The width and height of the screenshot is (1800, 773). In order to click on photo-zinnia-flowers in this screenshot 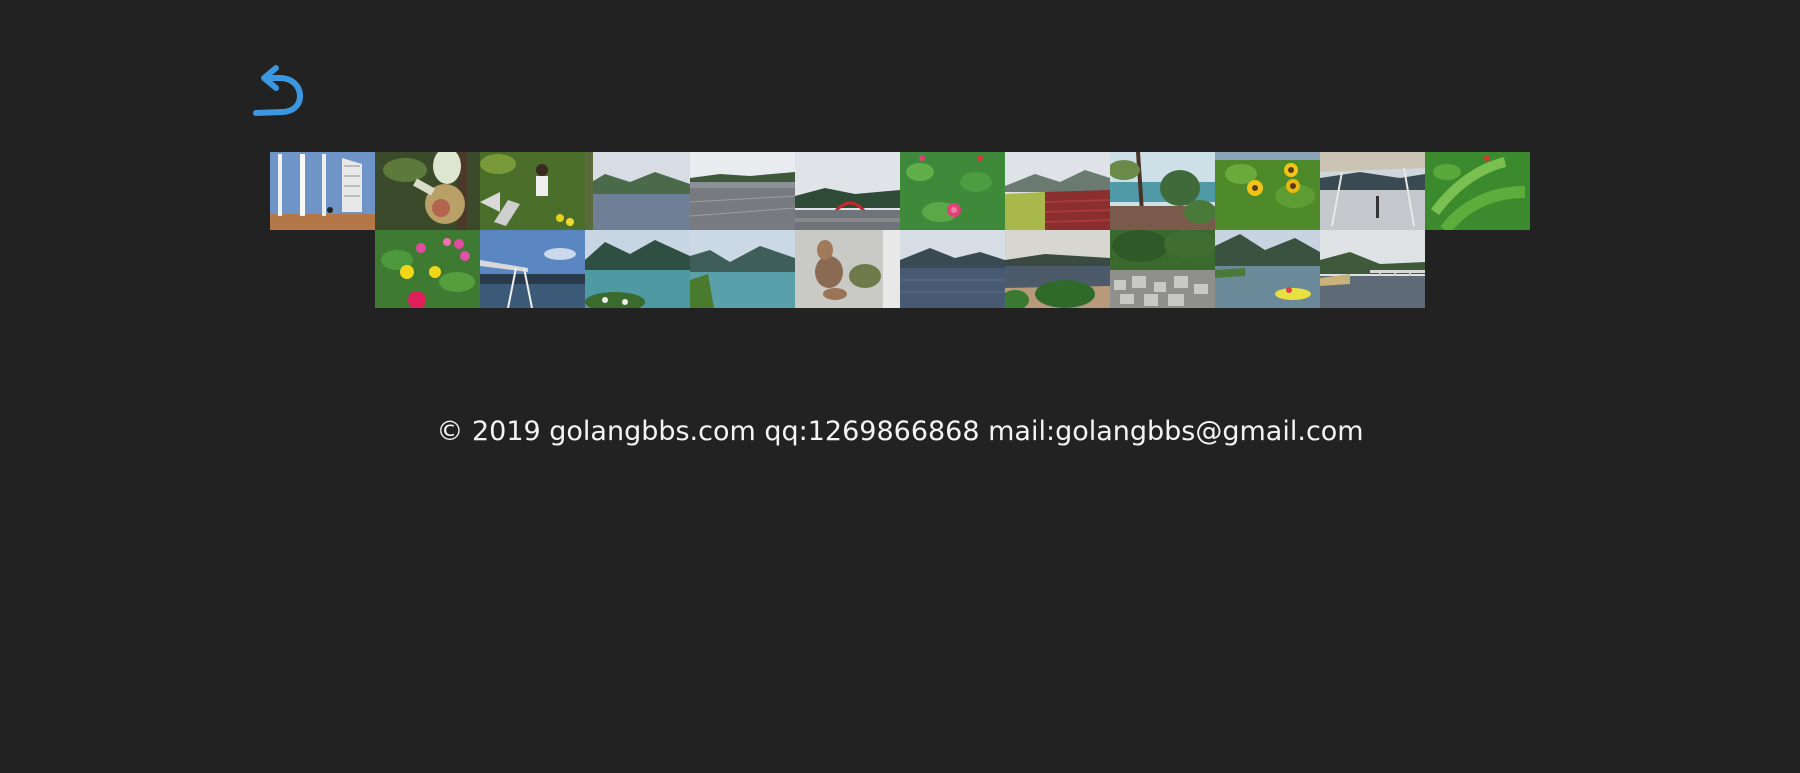, I will do `click(952, 191)`.